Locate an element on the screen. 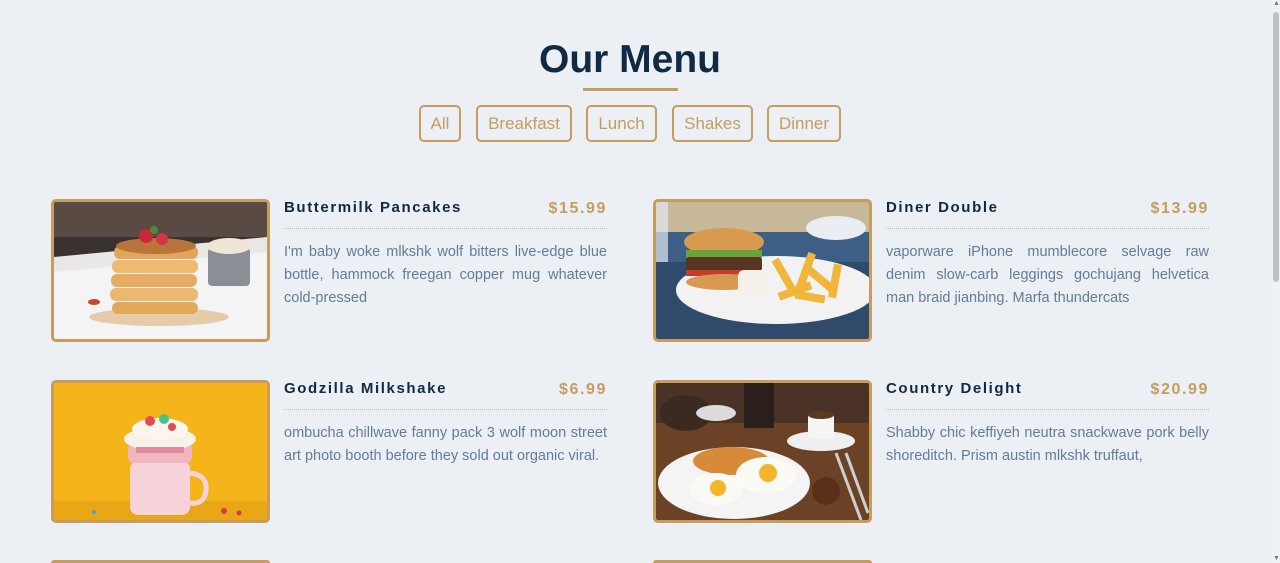  item-header: Diner Double $13.99 is located at coordinates (1047, 214).